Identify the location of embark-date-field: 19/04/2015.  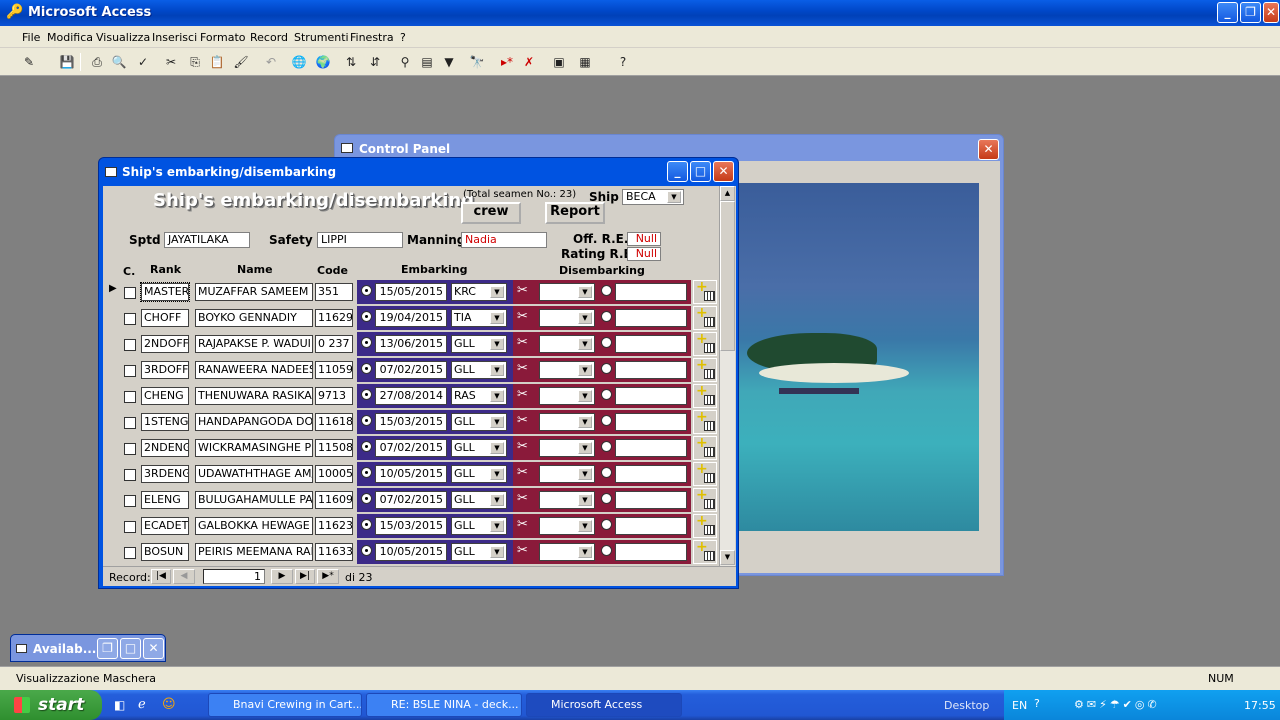
(411, 318).